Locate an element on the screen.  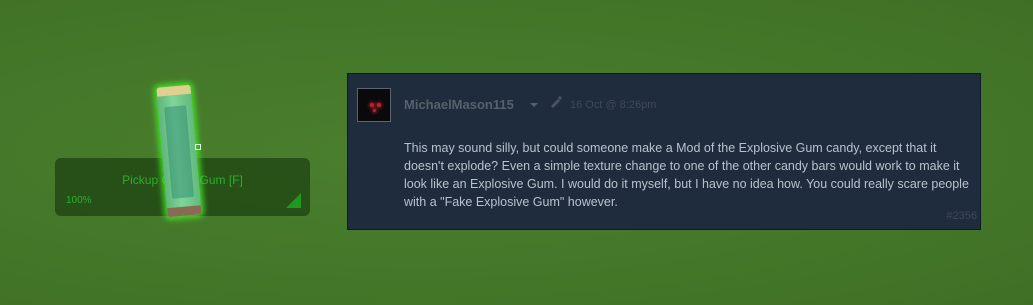
edit-icon is located at coordinates (556, 102).